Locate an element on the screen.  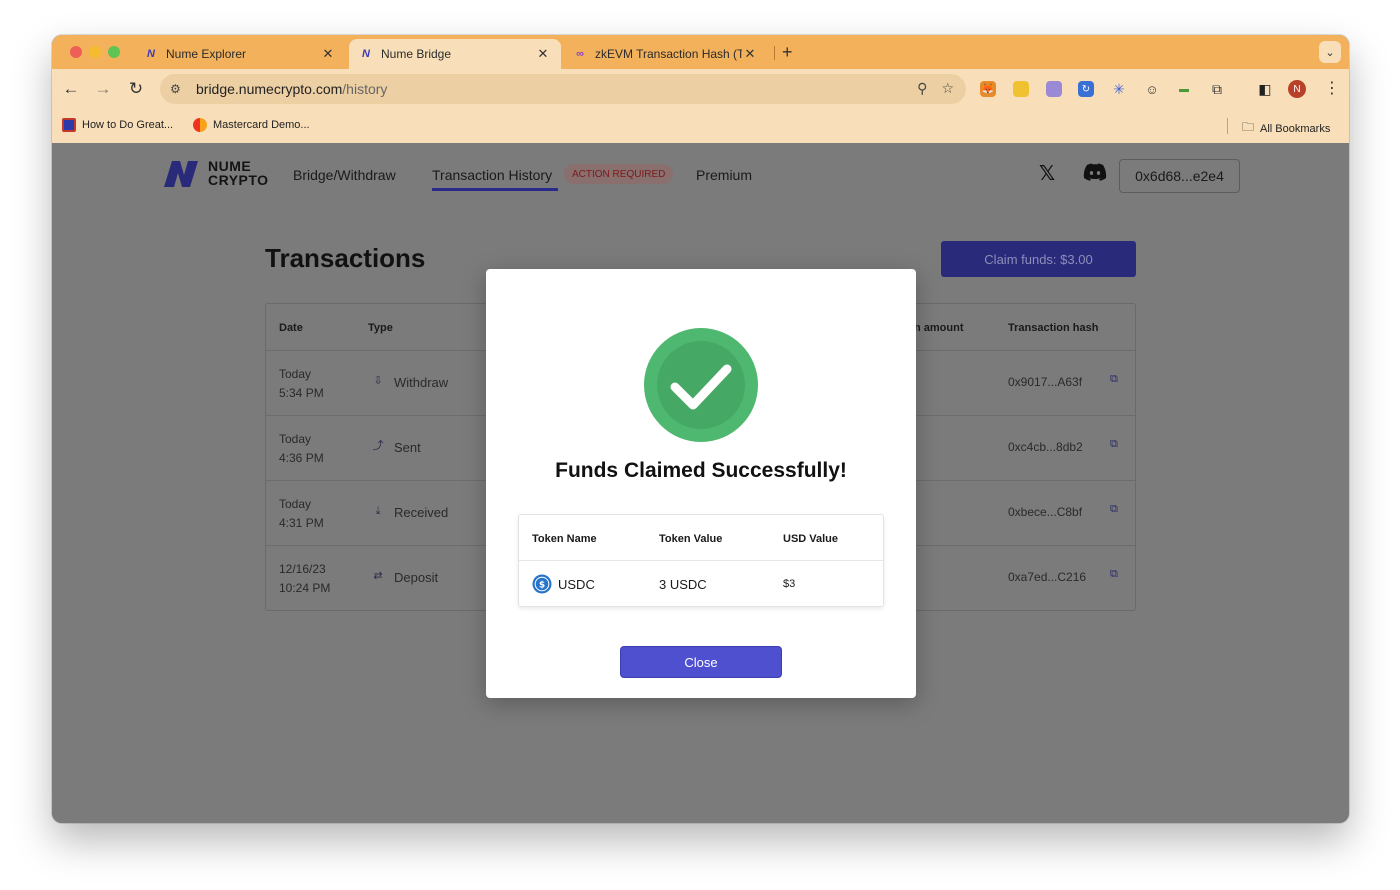
column-header-amount: n amount is located at coordinates (939, 328).